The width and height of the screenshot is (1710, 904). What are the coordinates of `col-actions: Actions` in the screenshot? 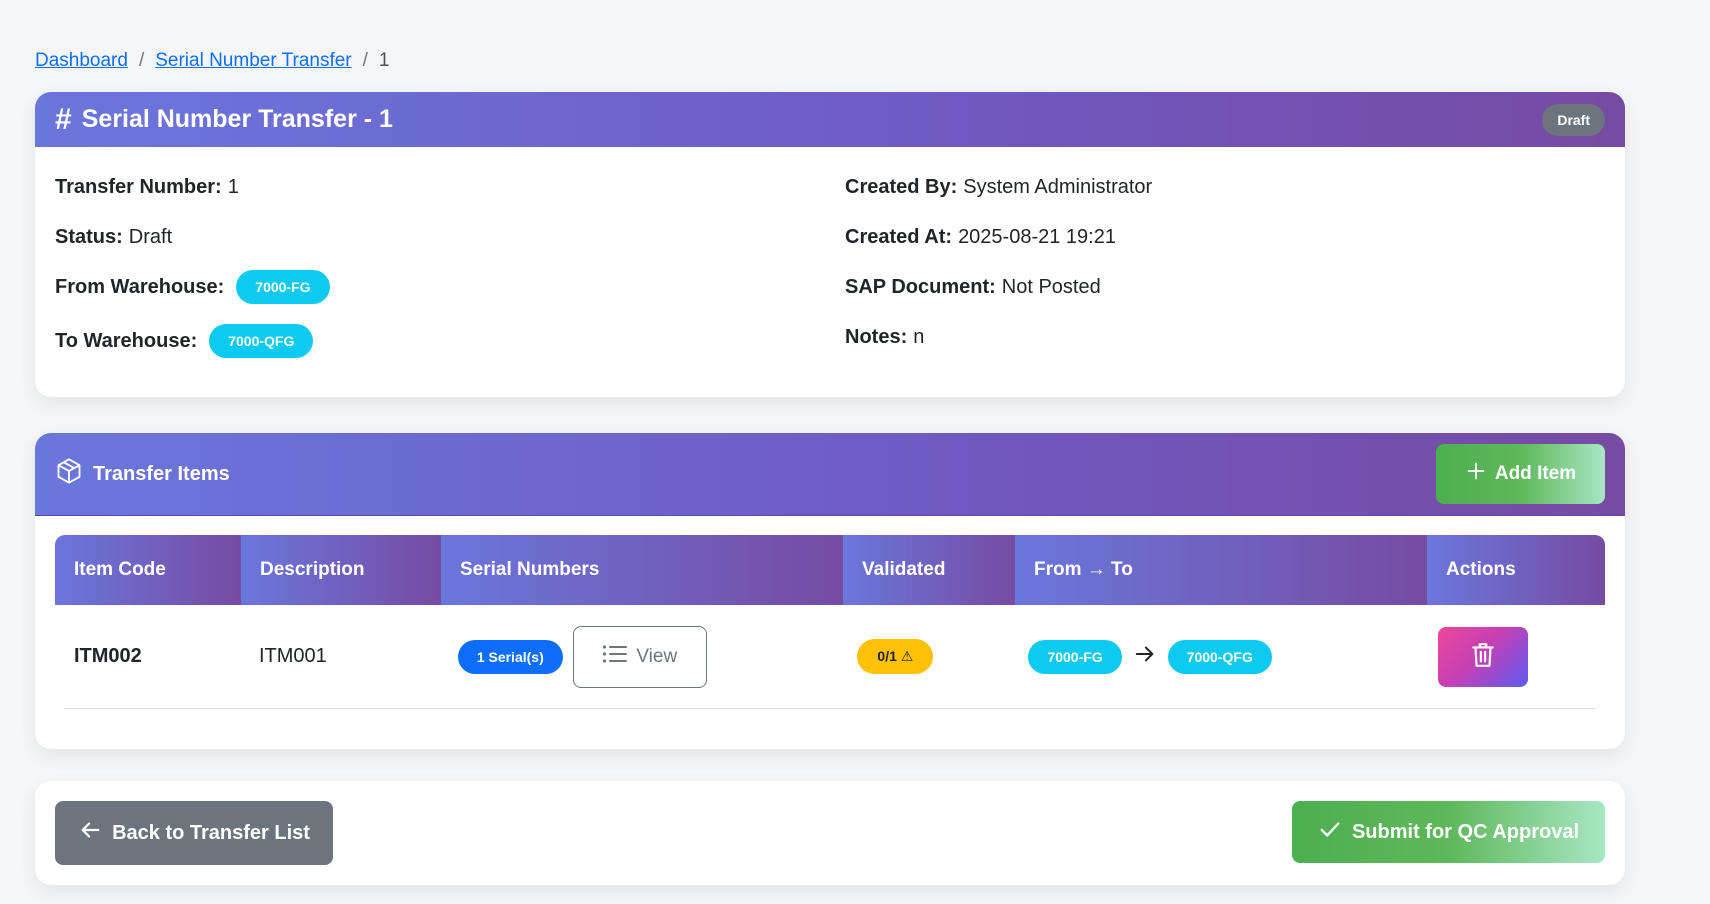 It's located at (1516, 570).